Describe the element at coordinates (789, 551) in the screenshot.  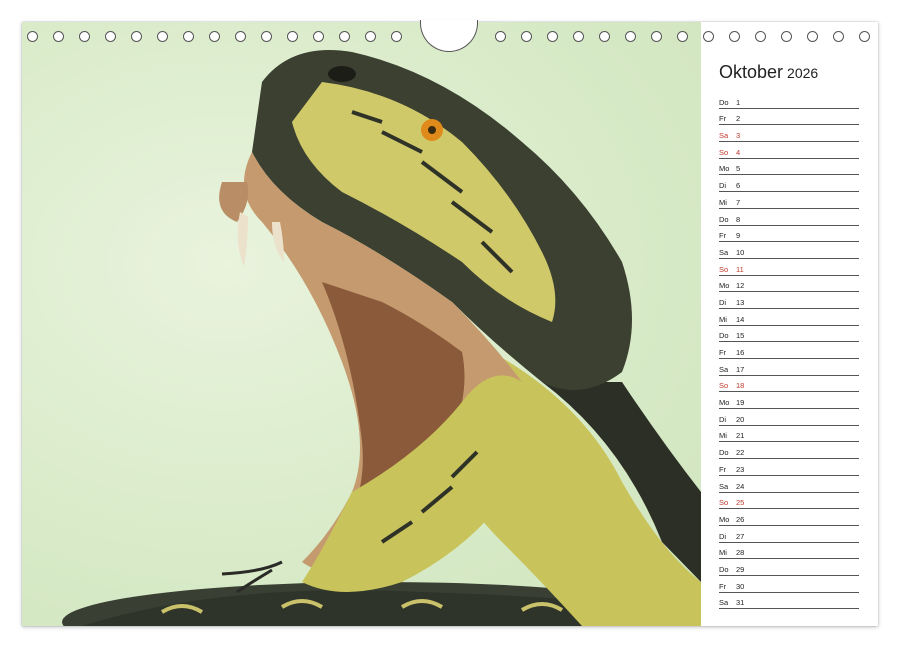
I see `day-row: Mi 28` at that location.